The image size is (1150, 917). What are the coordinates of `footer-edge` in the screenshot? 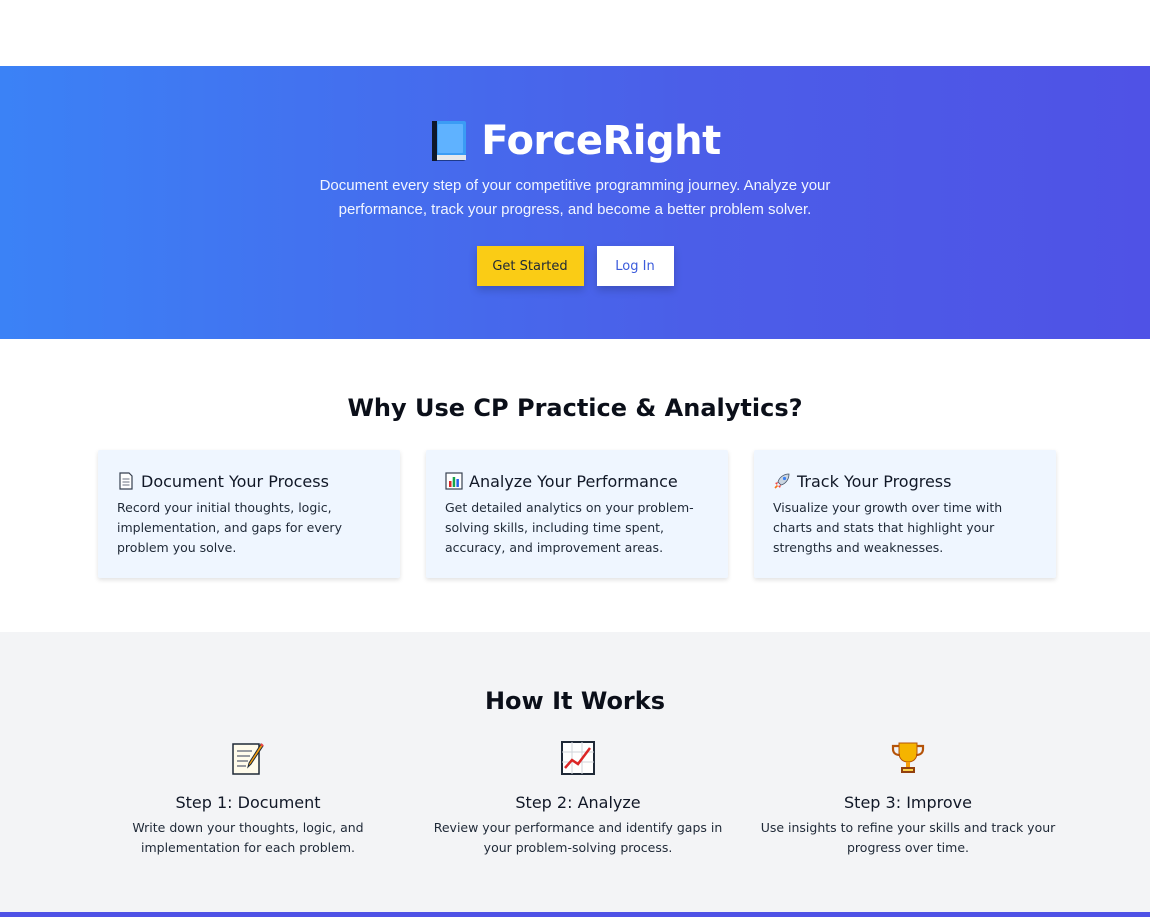 It's located at (575, 914).